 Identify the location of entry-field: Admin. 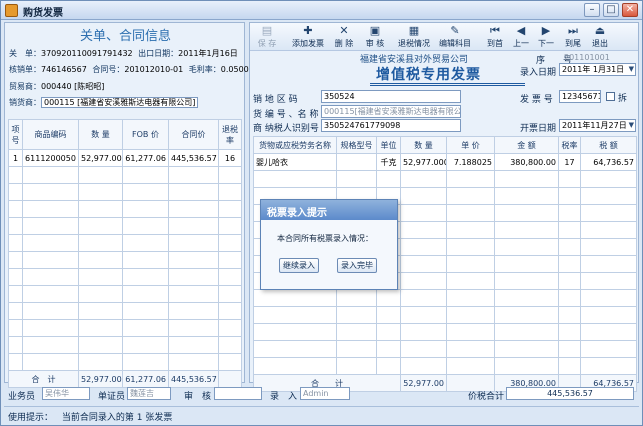
(325, 393).